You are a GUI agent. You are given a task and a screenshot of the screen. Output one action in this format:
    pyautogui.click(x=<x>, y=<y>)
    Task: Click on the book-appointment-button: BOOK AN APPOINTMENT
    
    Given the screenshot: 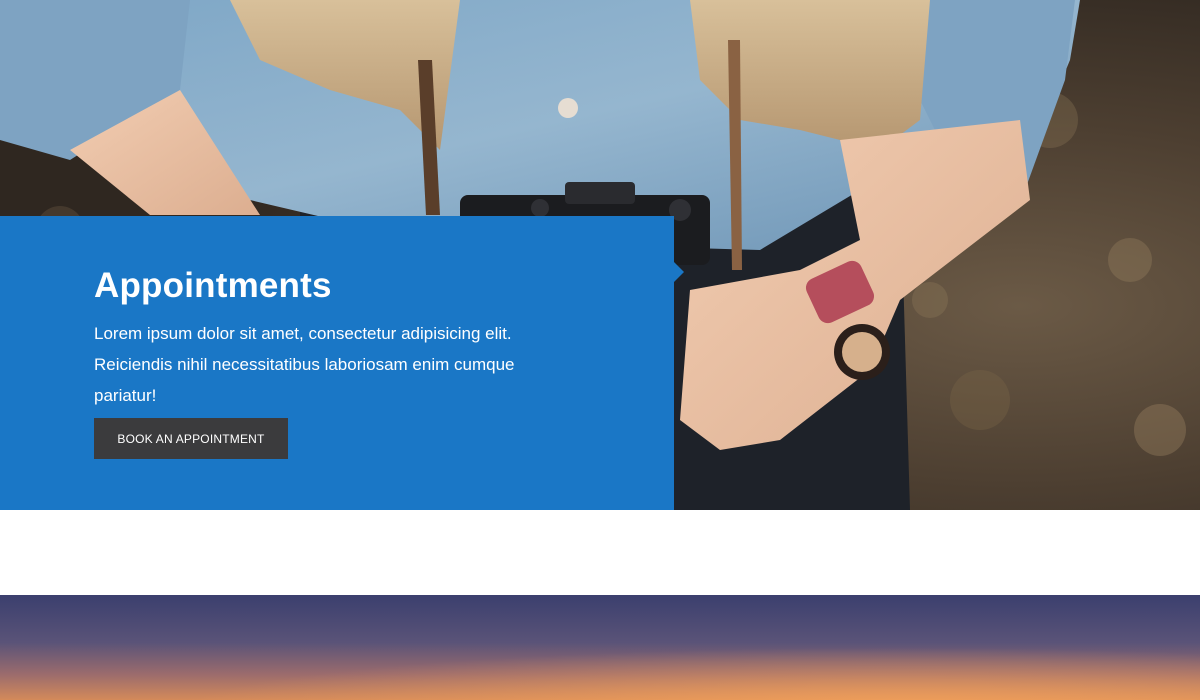 What is the action you would take?
    pyautogui.click(x=191, y=438)
    